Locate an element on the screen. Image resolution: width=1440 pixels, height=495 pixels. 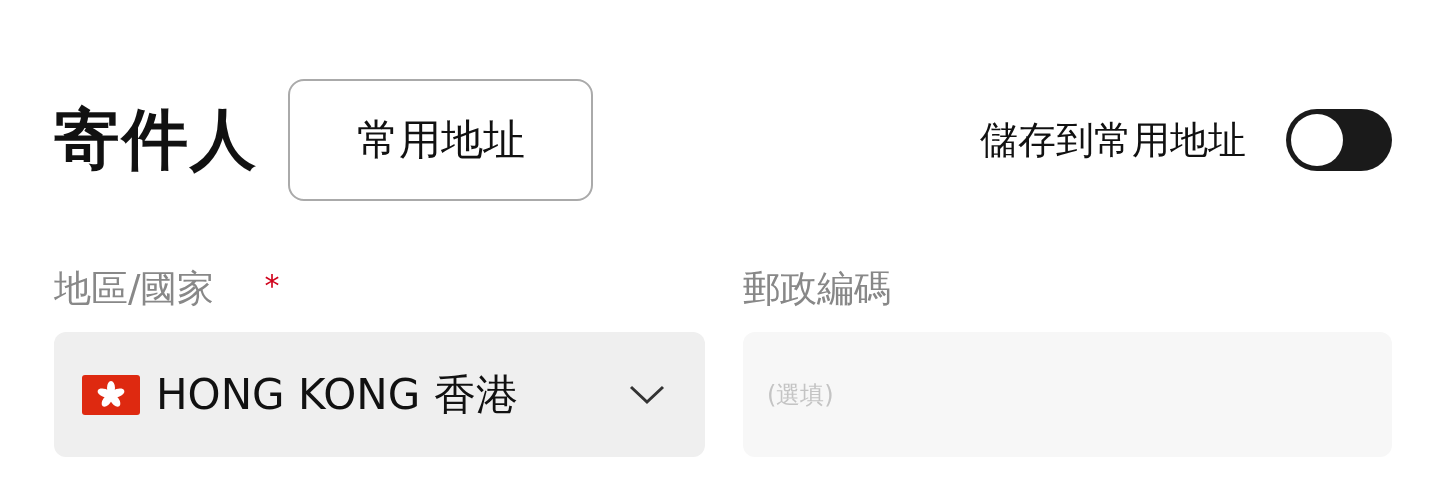
section-title: 寄件人 is located at coordinates (156, 140).